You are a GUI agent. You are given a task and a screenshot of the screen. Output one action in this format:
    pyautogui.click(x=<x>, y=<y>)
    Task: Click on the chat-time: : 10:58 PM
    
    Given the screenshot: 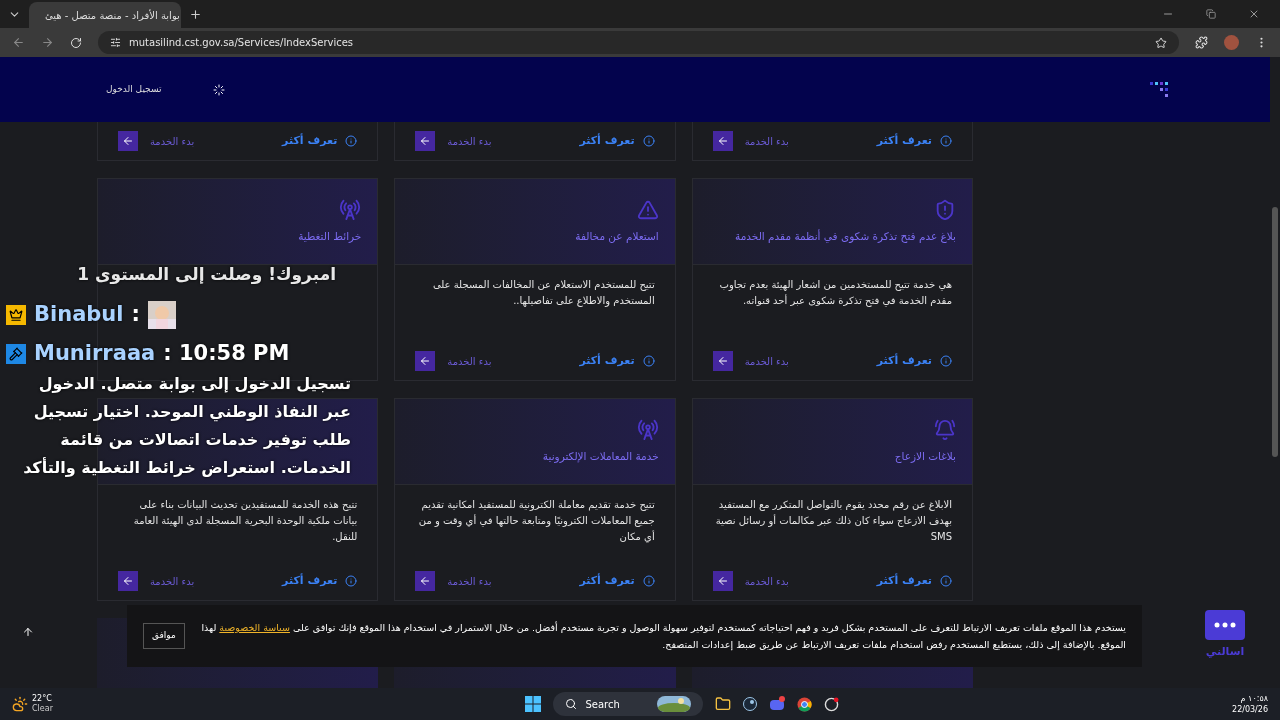 What is the action you would take?
    pyautogui.click(x=226, y=353)
    